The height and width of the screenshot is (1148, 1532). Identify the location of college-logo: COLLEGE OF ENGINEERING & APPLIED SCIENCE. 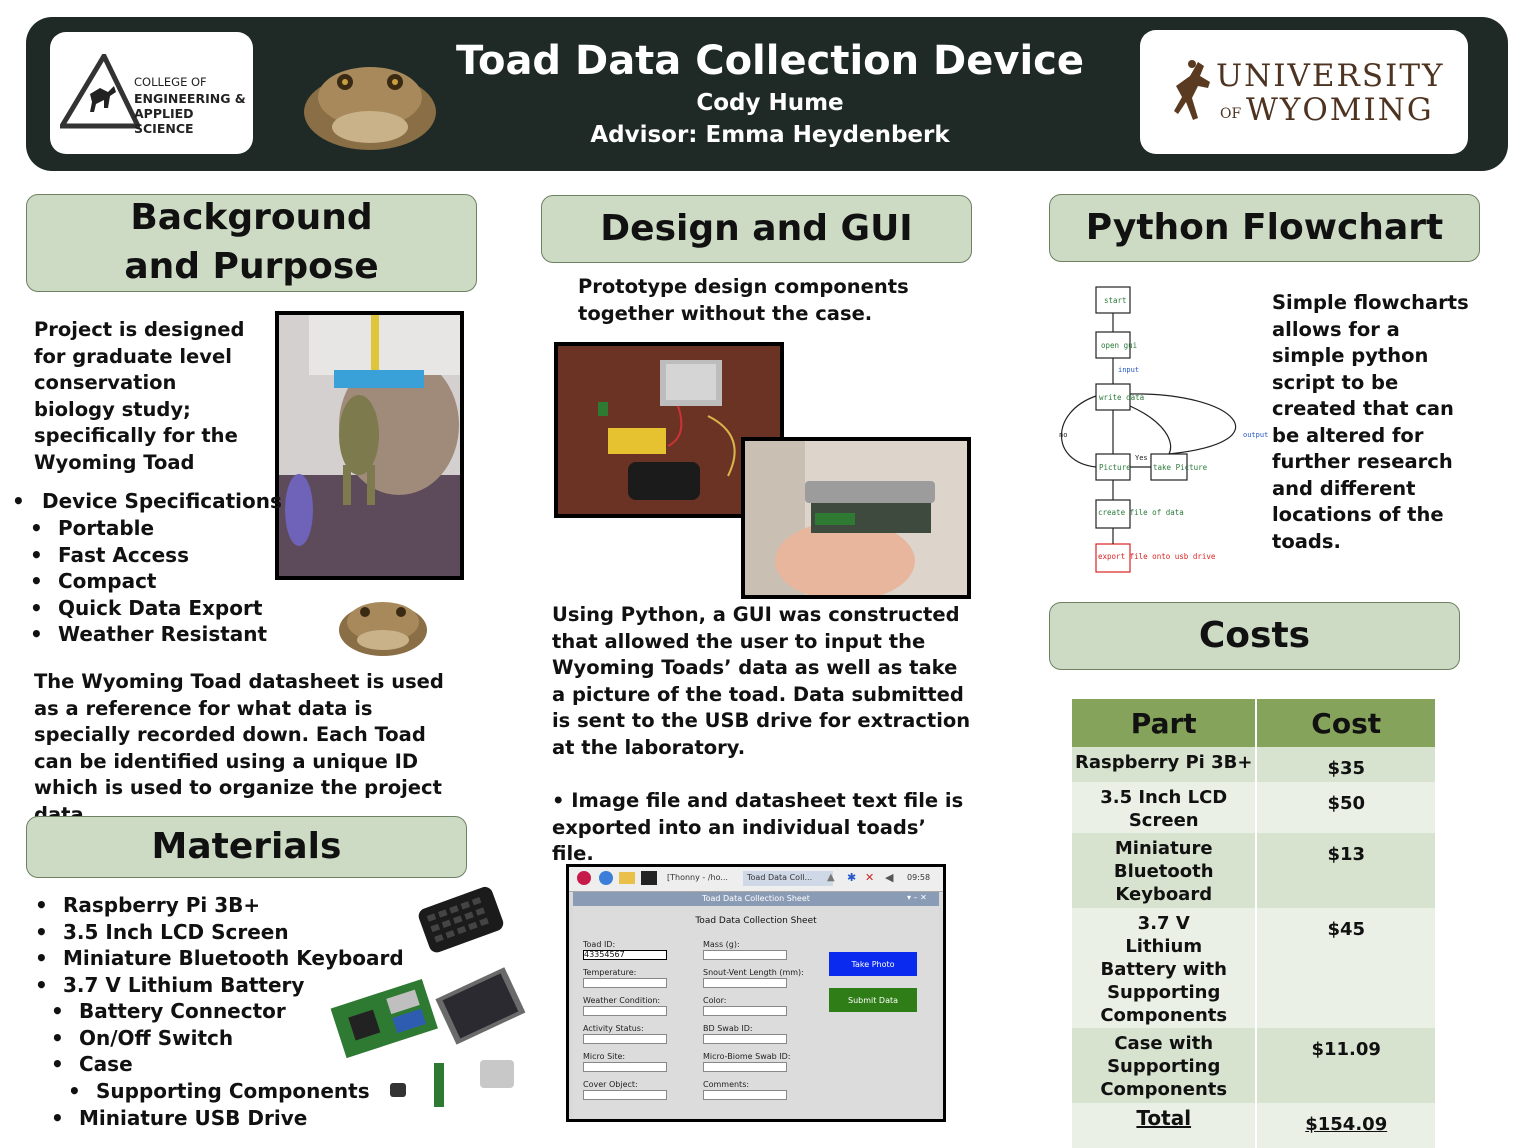
(151, 93).